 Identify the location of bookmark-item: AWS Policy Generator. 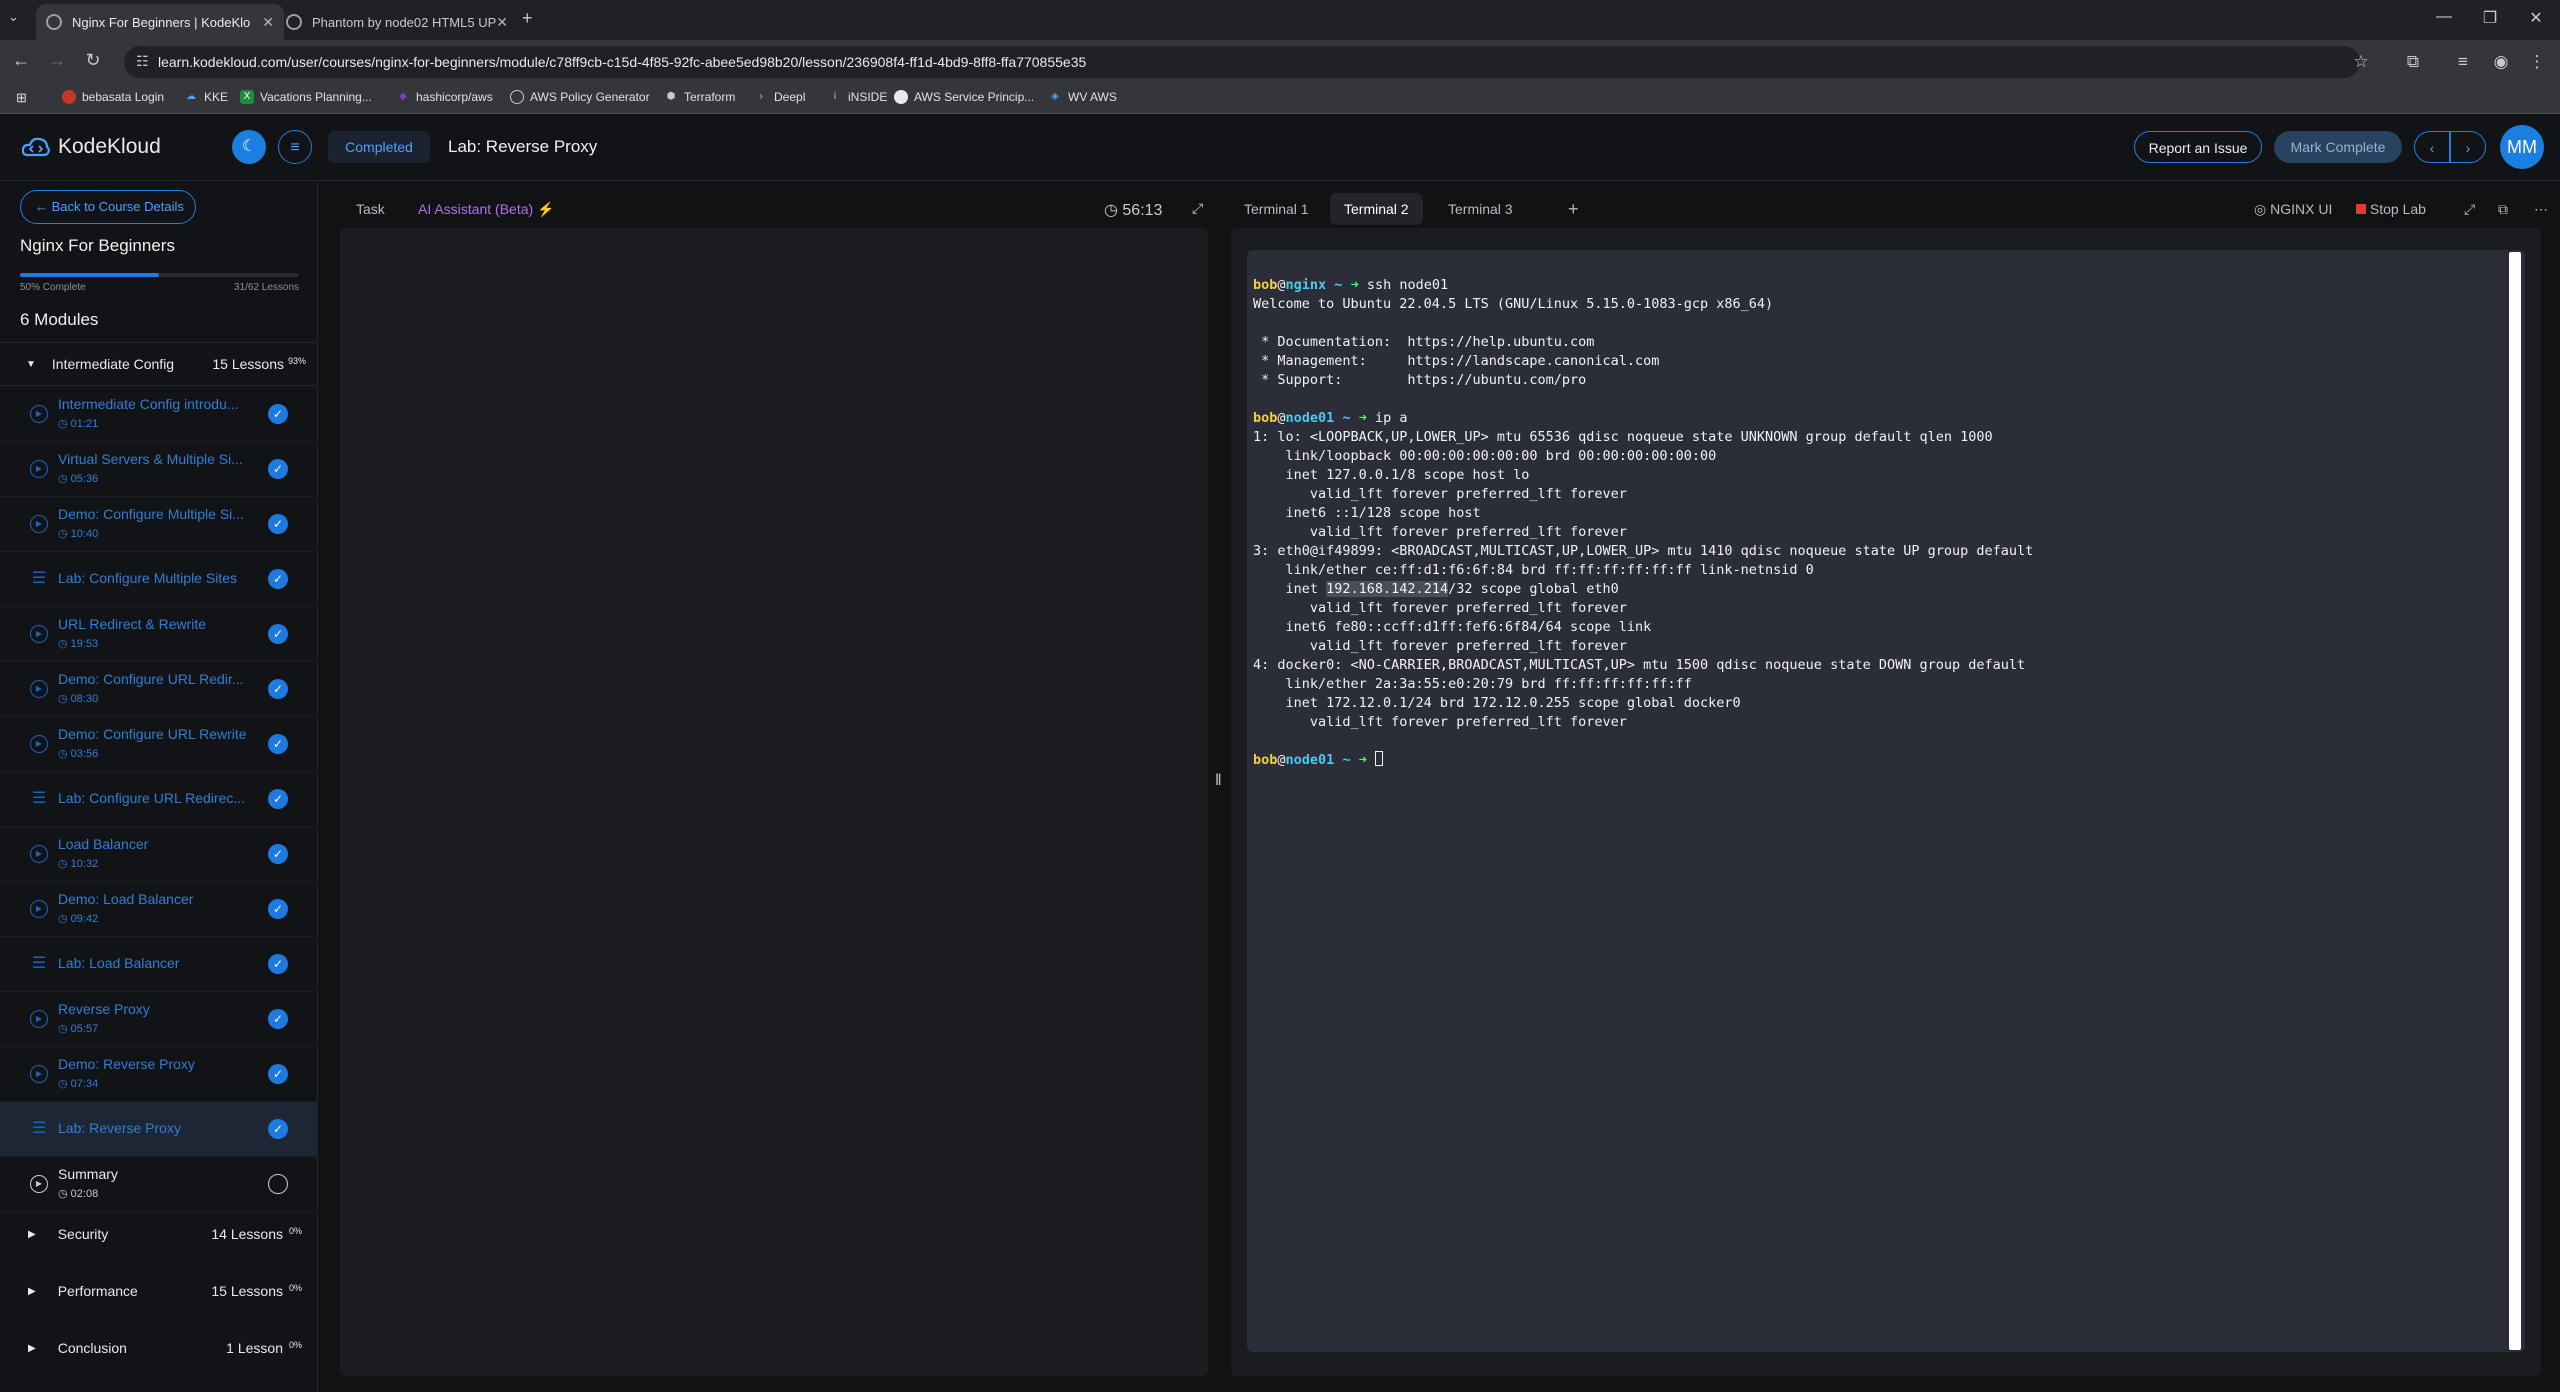
(580, 97).